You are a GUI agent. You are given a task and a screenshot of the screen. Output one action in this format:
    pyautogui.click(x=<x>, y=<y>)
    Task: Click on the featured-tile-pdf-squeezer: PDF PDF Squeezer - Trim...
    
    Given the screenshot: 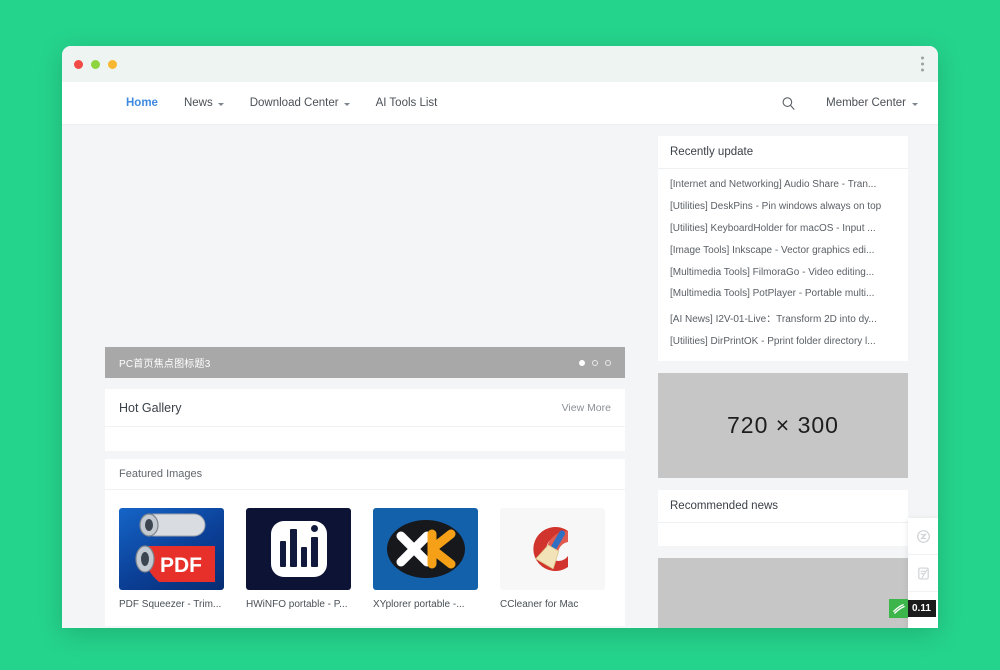 What is the action you would take?
    pyautogui.click(x=171, y=559)
    